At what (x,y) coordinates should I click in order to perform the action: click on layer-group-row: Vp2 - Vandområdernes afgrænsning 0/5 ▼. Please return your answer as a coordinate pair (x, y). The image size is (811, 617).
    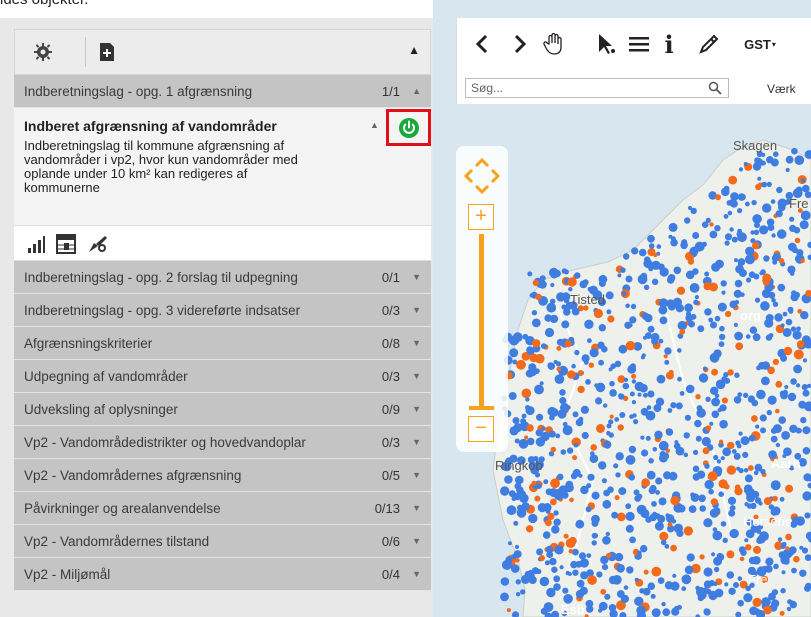
    Looking at the image, I should click on (222, 475).